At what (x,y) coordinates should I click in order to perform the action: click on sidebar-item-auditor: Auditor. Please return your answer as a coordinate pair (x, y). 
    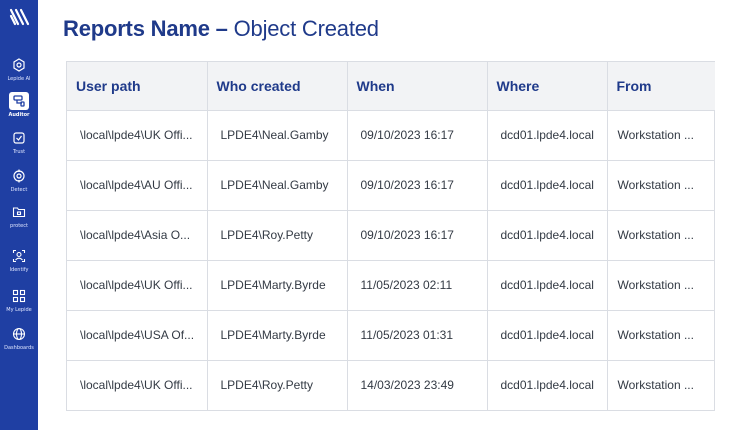
    Looking at the image, I should click on (19, 109).